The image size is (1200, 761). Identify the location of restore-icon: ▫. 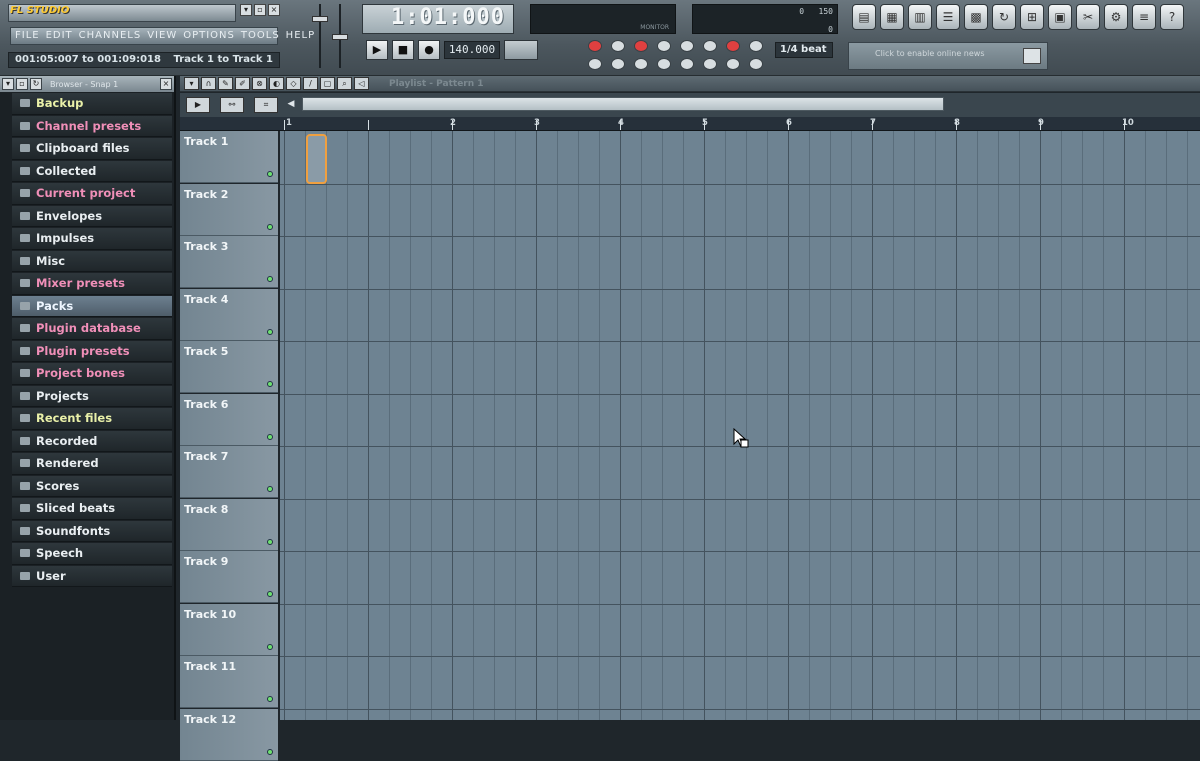
(260, 10).